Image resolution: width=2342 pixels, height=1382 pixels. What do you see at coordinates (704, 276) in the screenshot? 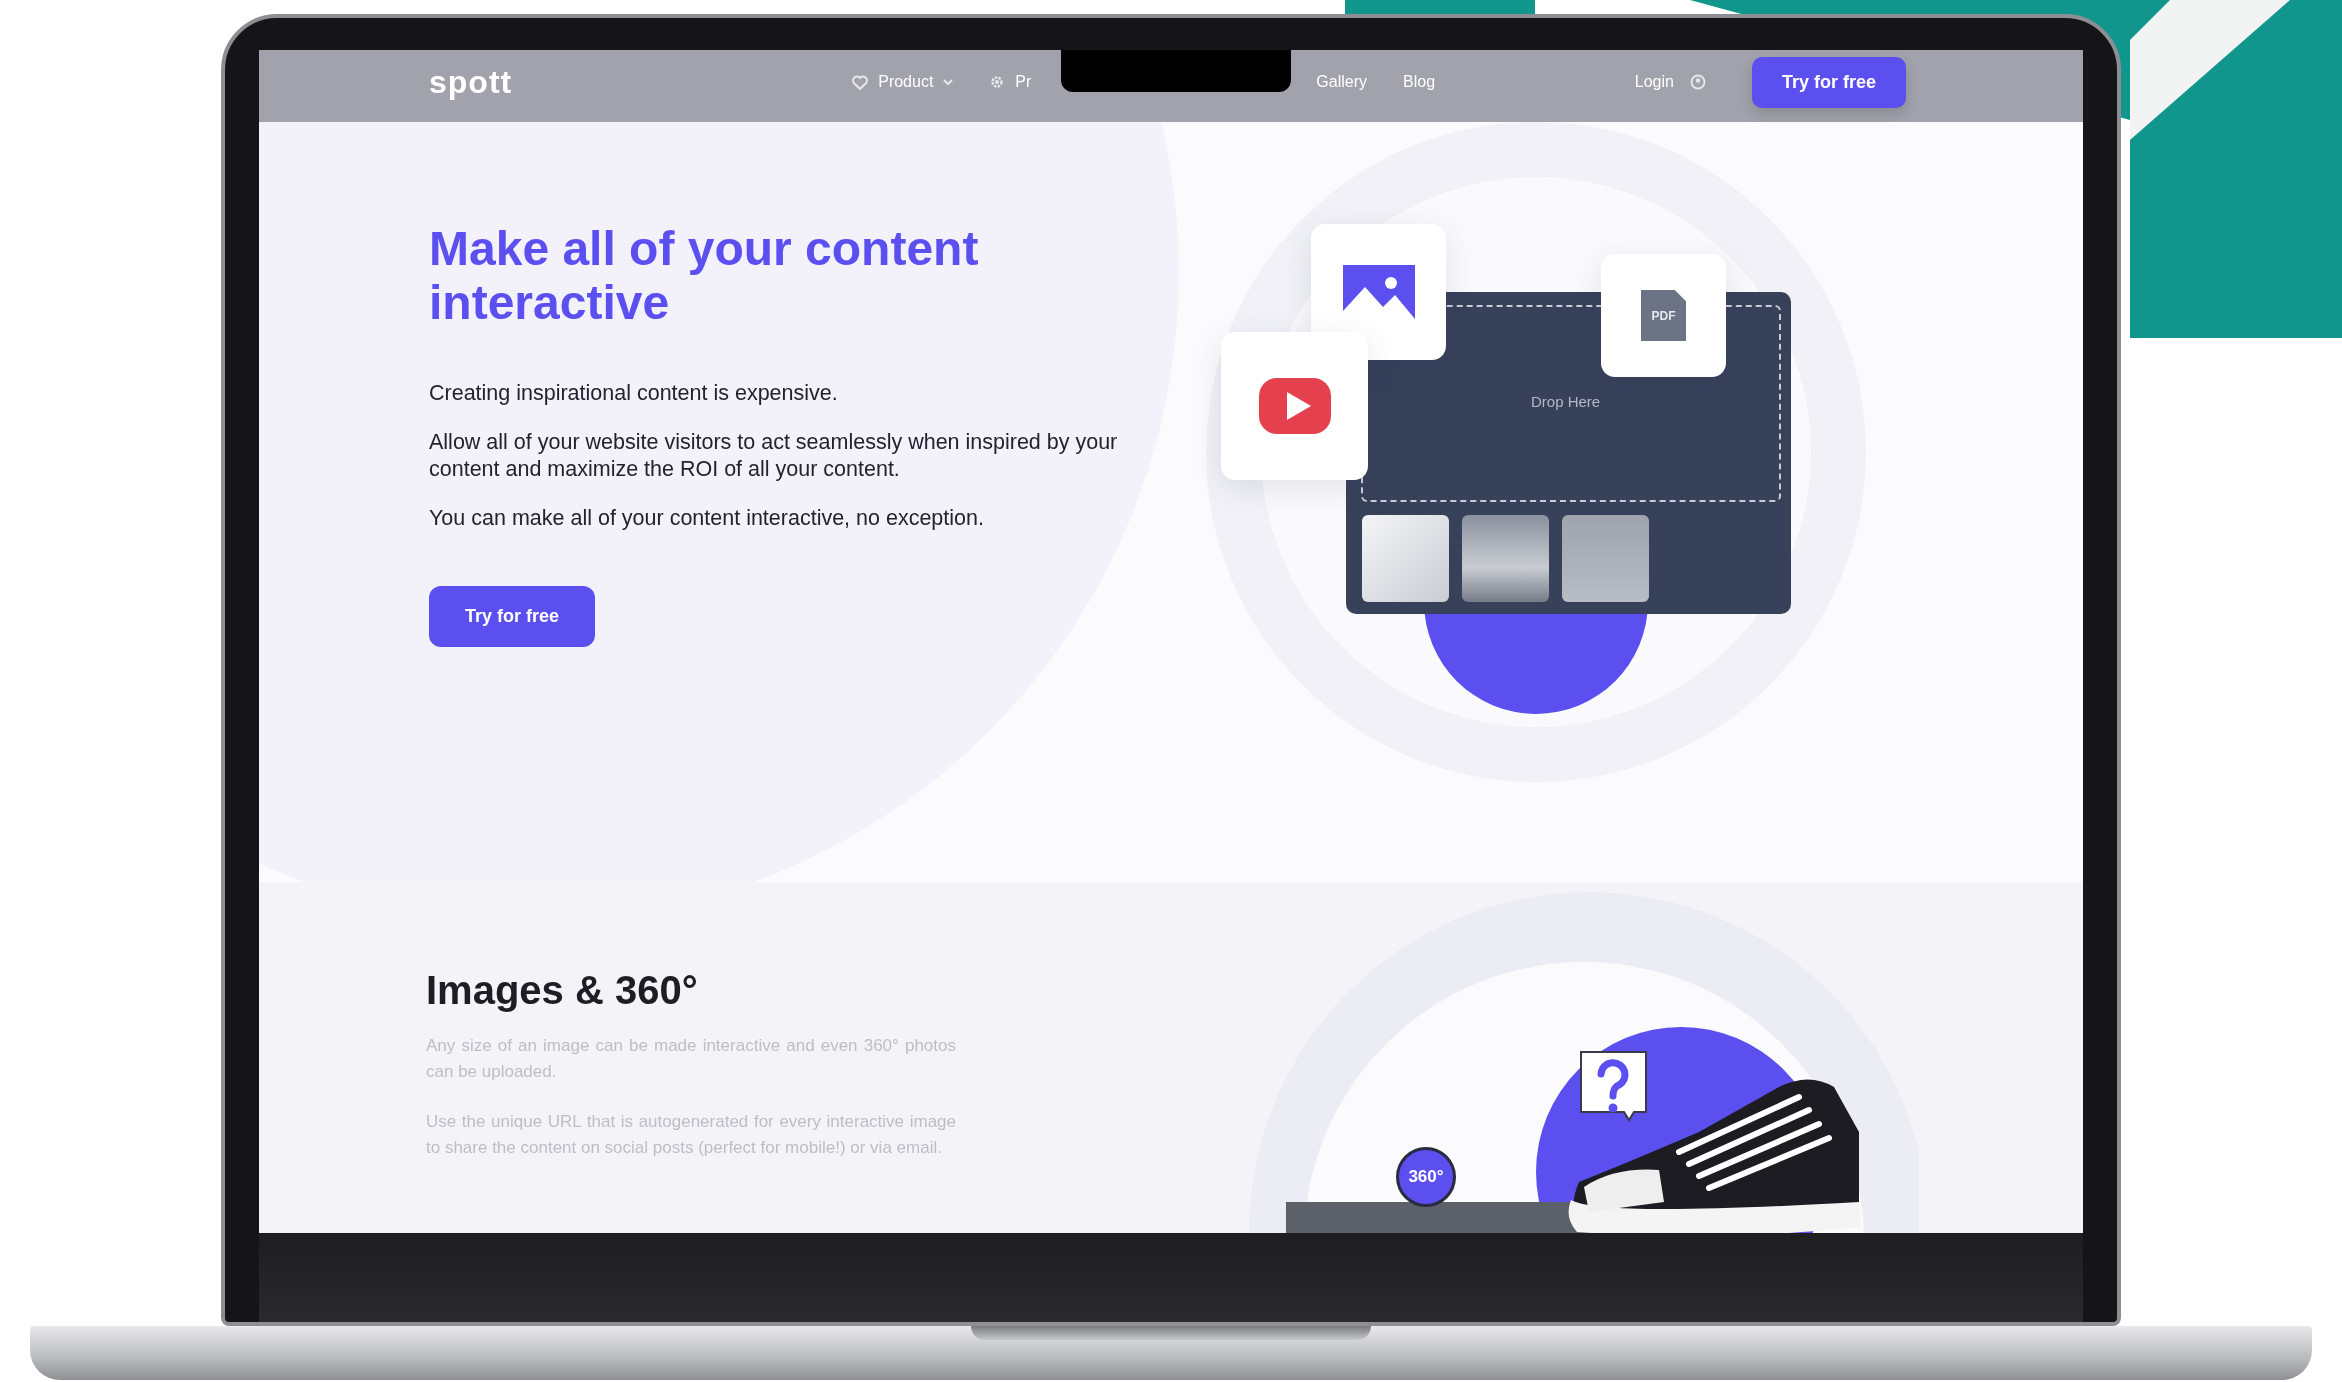
I see `hero-title: Make all of your content interactive` at bounding box center [704, 276].